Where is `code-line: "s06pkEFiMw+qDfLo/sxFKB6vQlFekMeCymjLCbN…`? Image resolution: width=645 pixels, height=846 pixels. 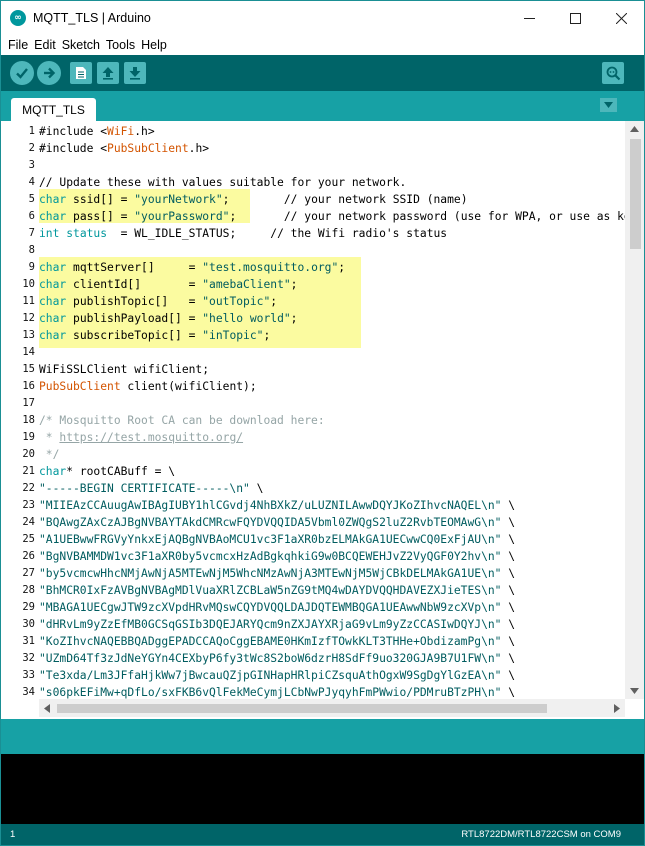
code-line: "s06pkEFiMw+qDfLo/sxFKB6vQlFekMeCymjLCbN… is located at coordinates (277, 691).